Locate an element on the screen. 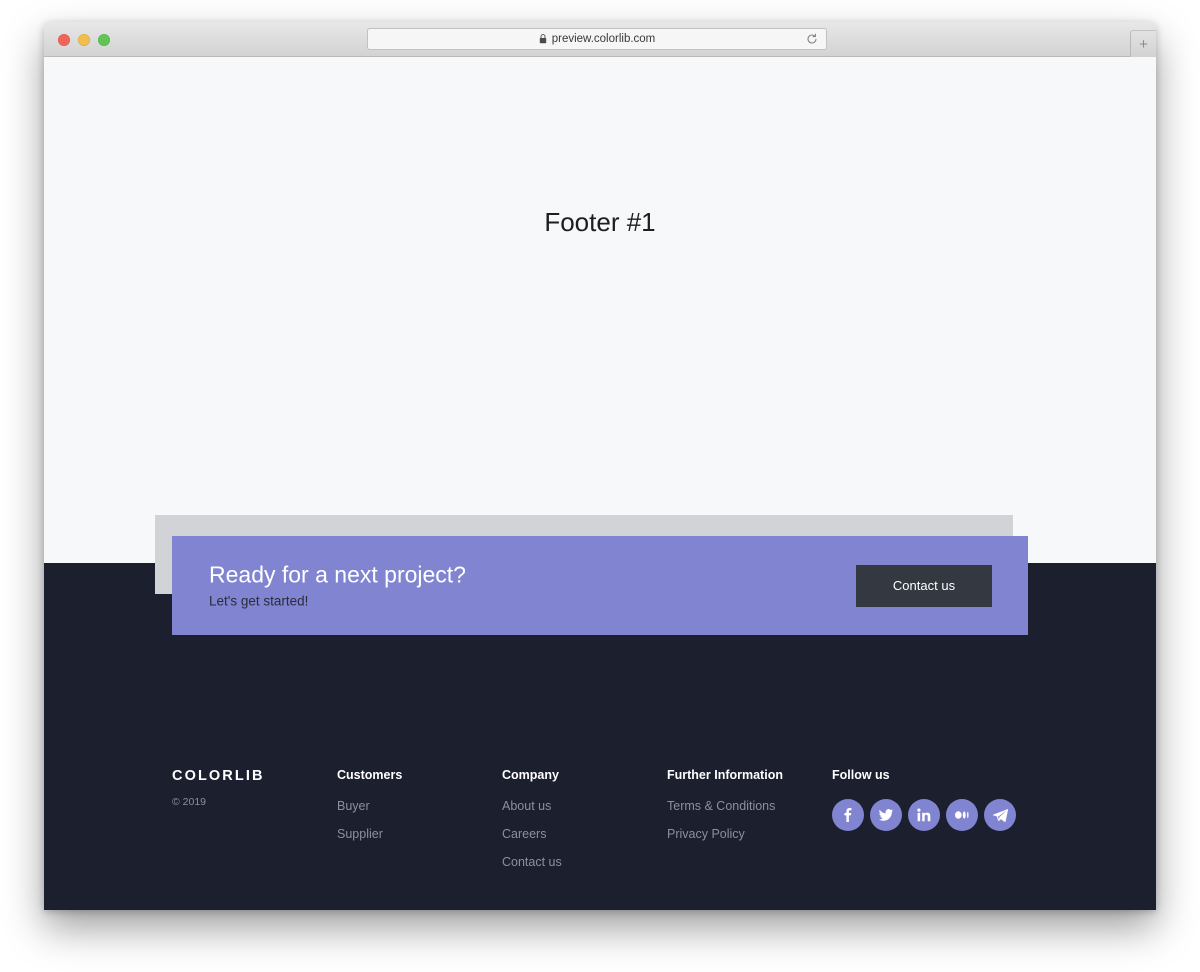 The width and height of the screenshot is (1200, 972). new-tab-button: + is located at coordinates (1143, 43).